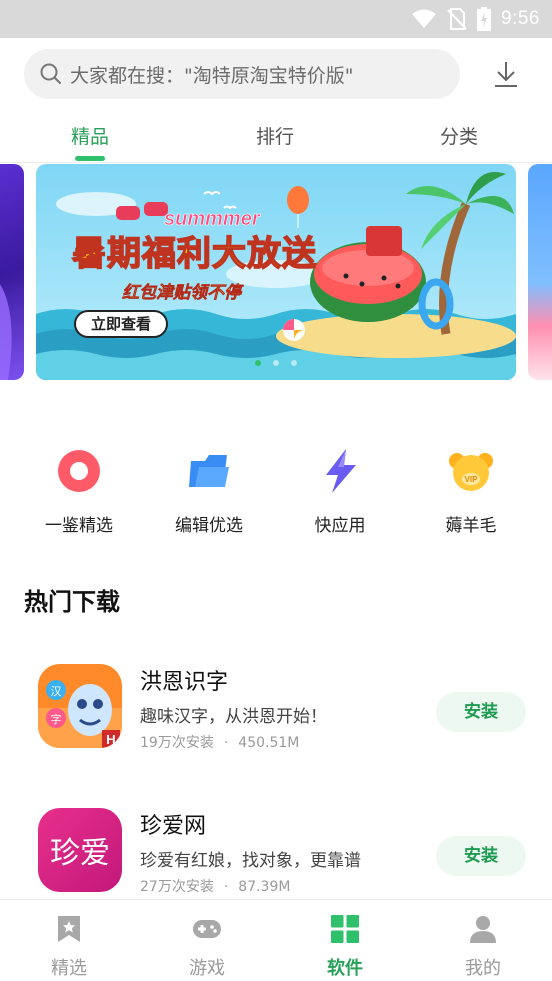 This screenshot has width=552, height=981. I want to click on app-size: 450.51M, so click(269, 743).